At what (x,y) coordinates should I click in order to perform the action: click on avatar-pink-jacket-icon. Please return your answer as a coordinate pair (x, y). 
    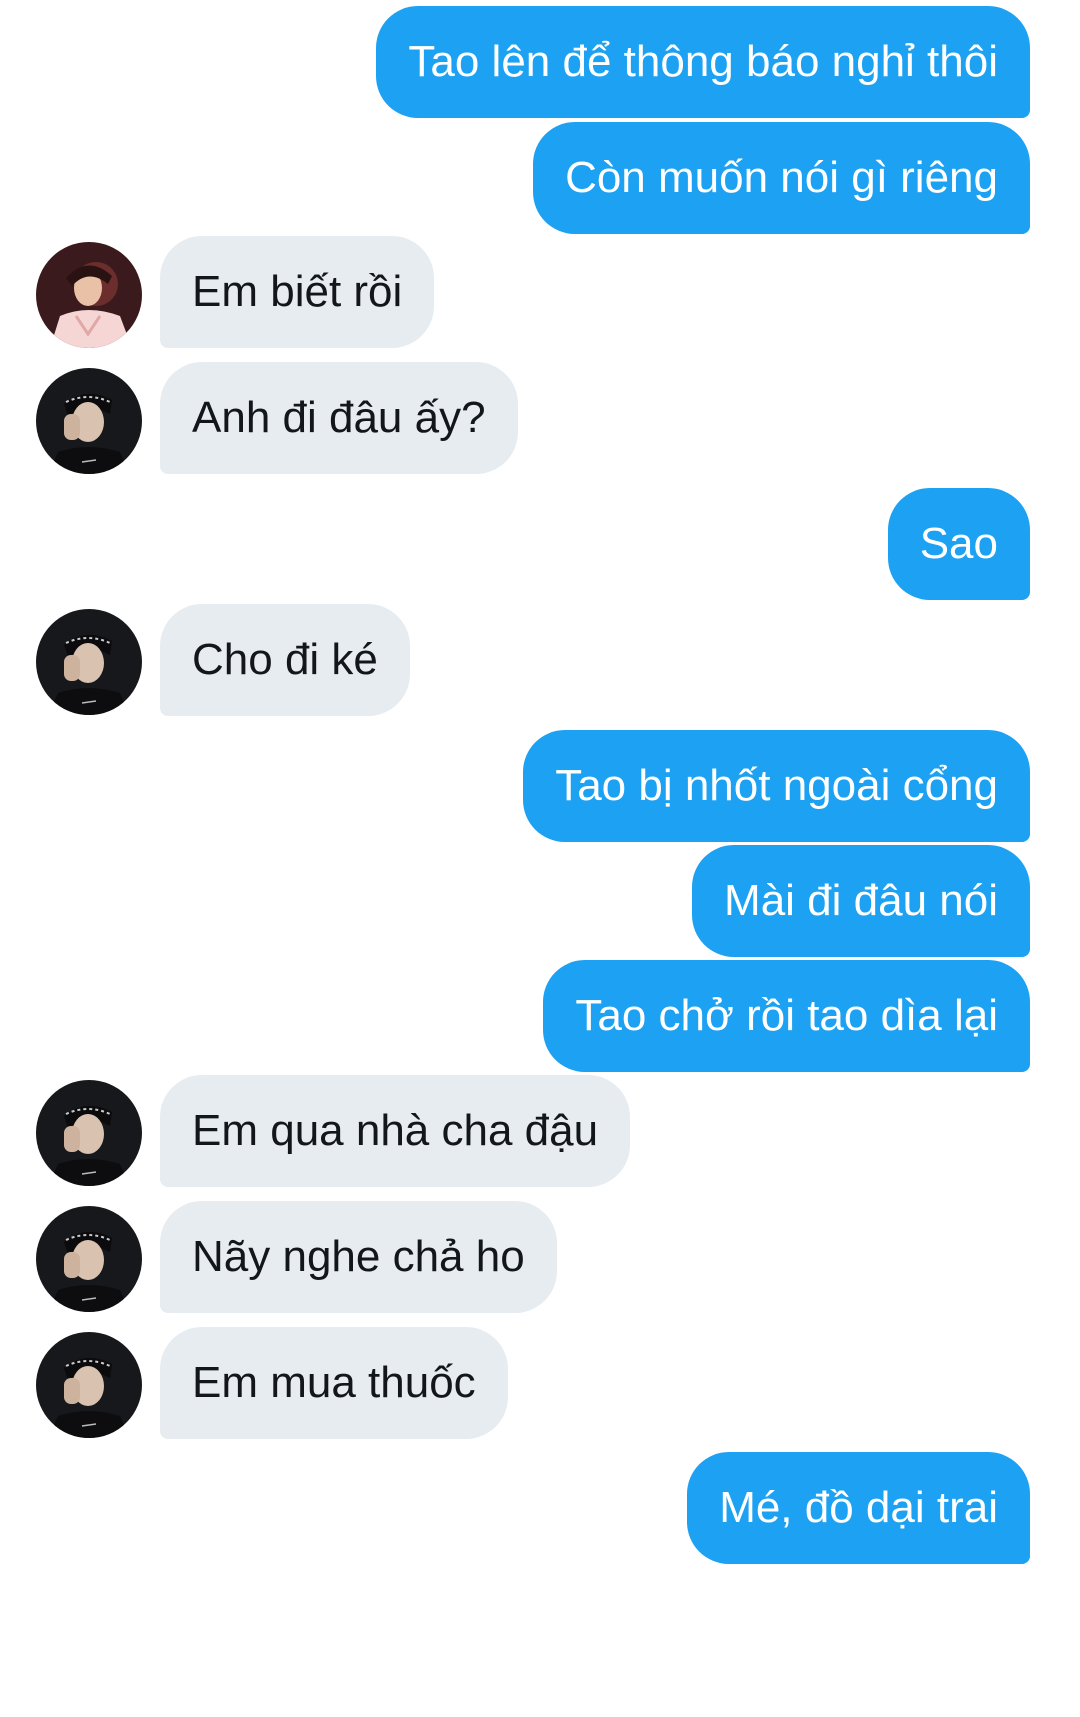
    Looking at the image, I should click on (89, 295).